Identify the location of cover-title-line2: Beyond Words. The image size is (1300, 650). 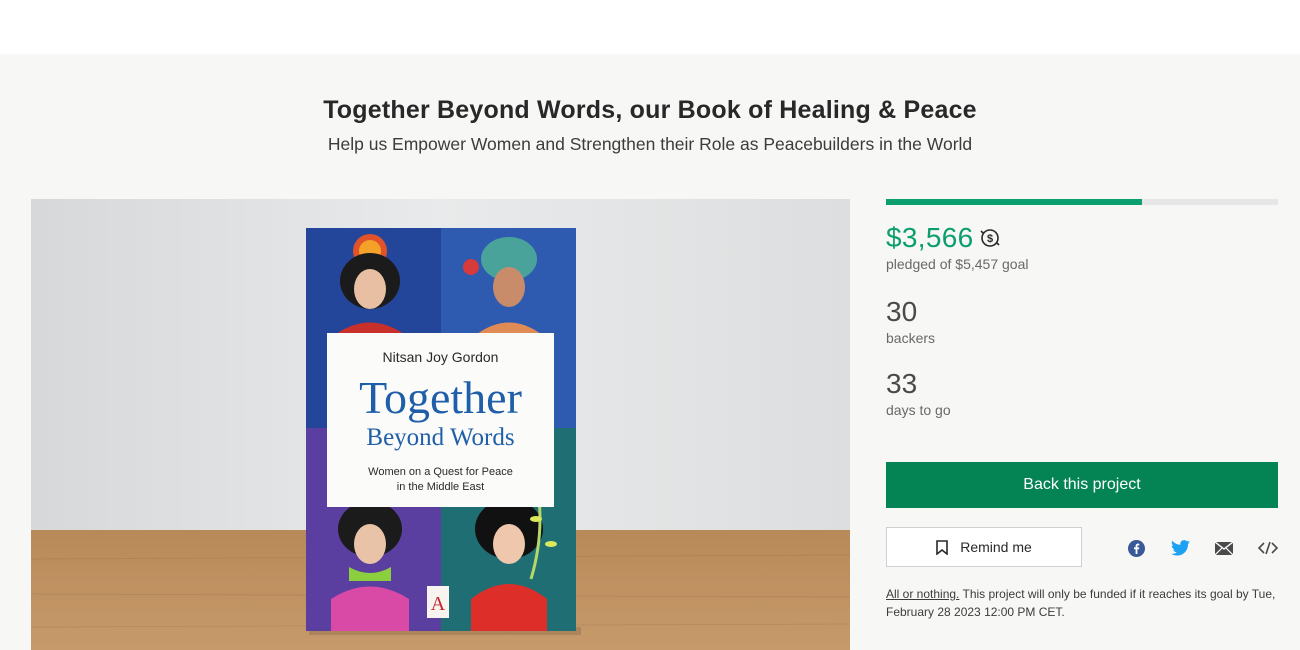
(440, 437).